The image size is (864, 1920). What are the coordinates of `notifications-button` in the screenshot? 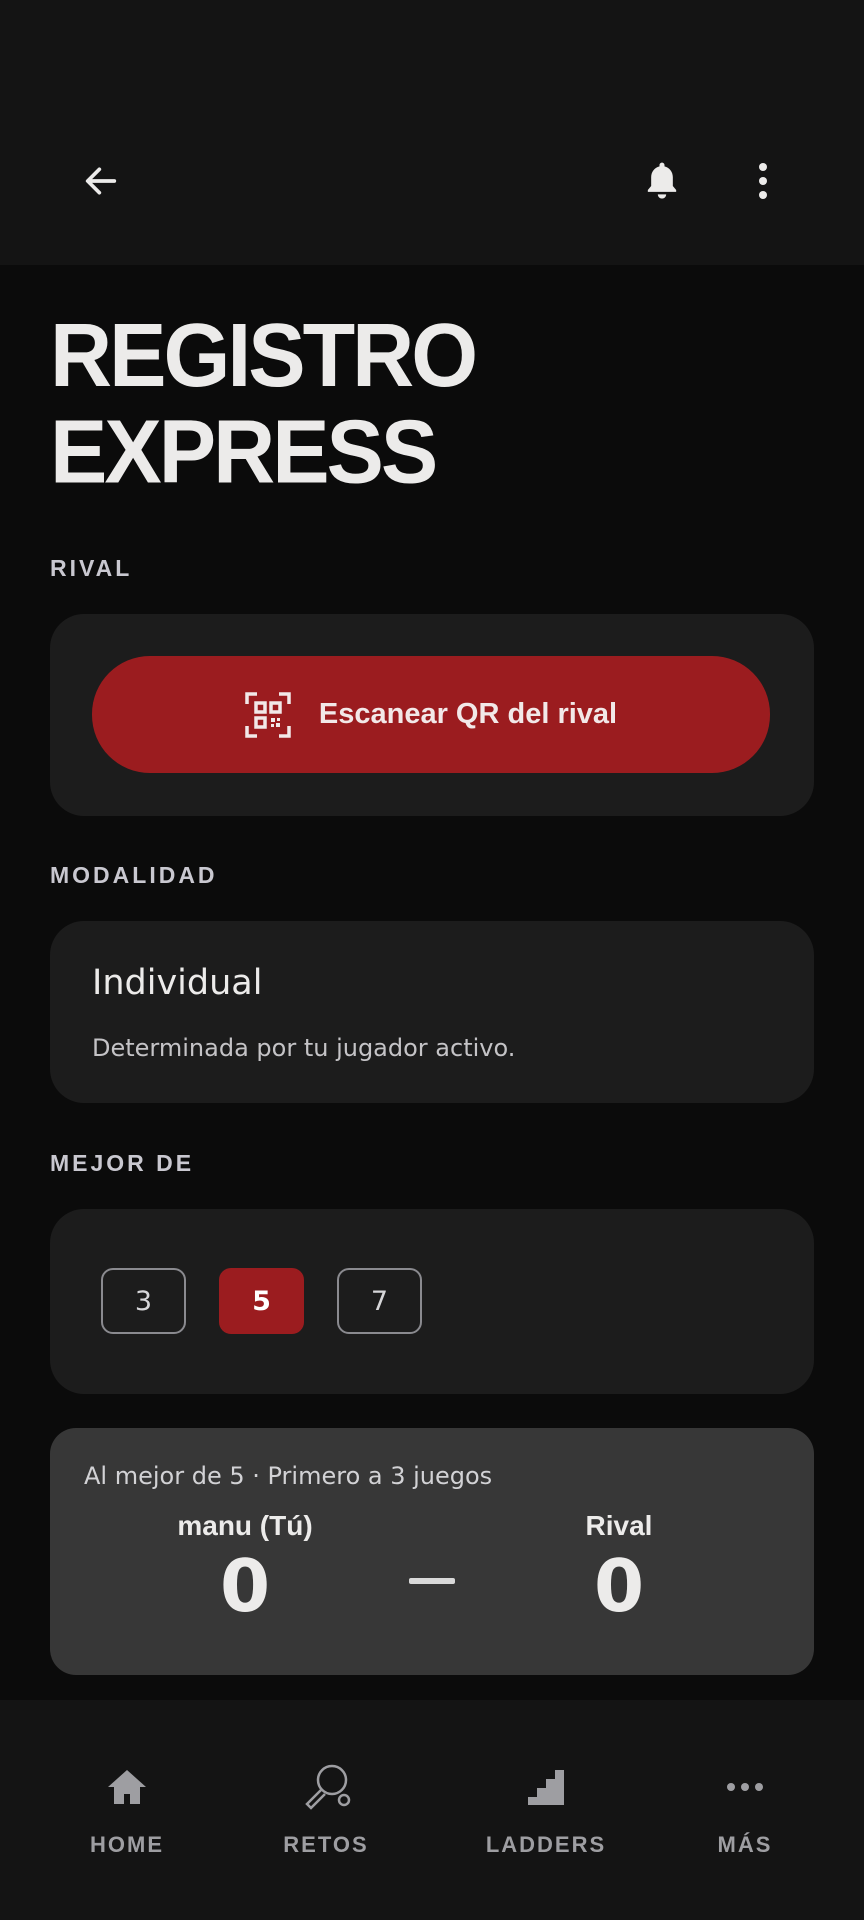 It's located at (662, 181).